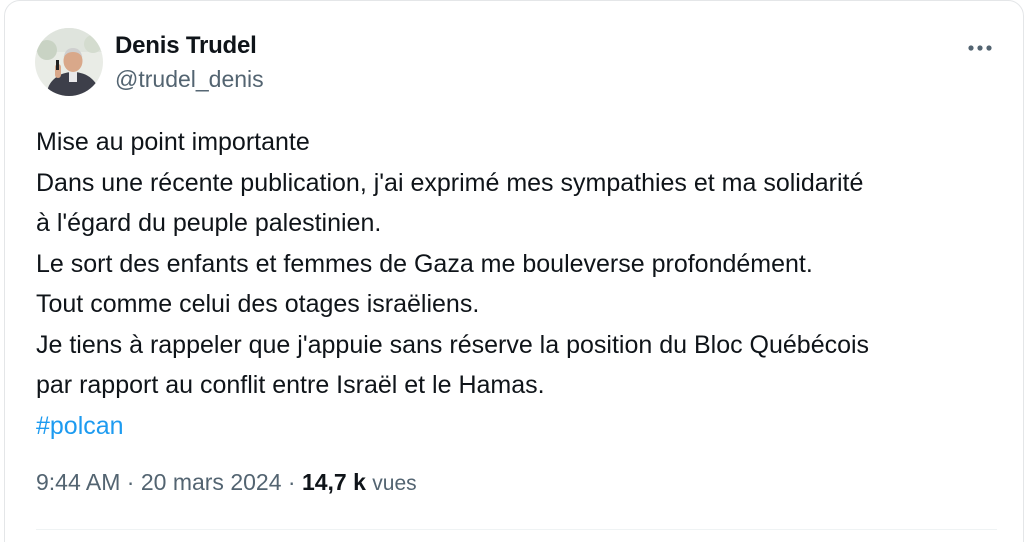  I want to click on tweet-date: 20 mars 2024, so click(211, 482).